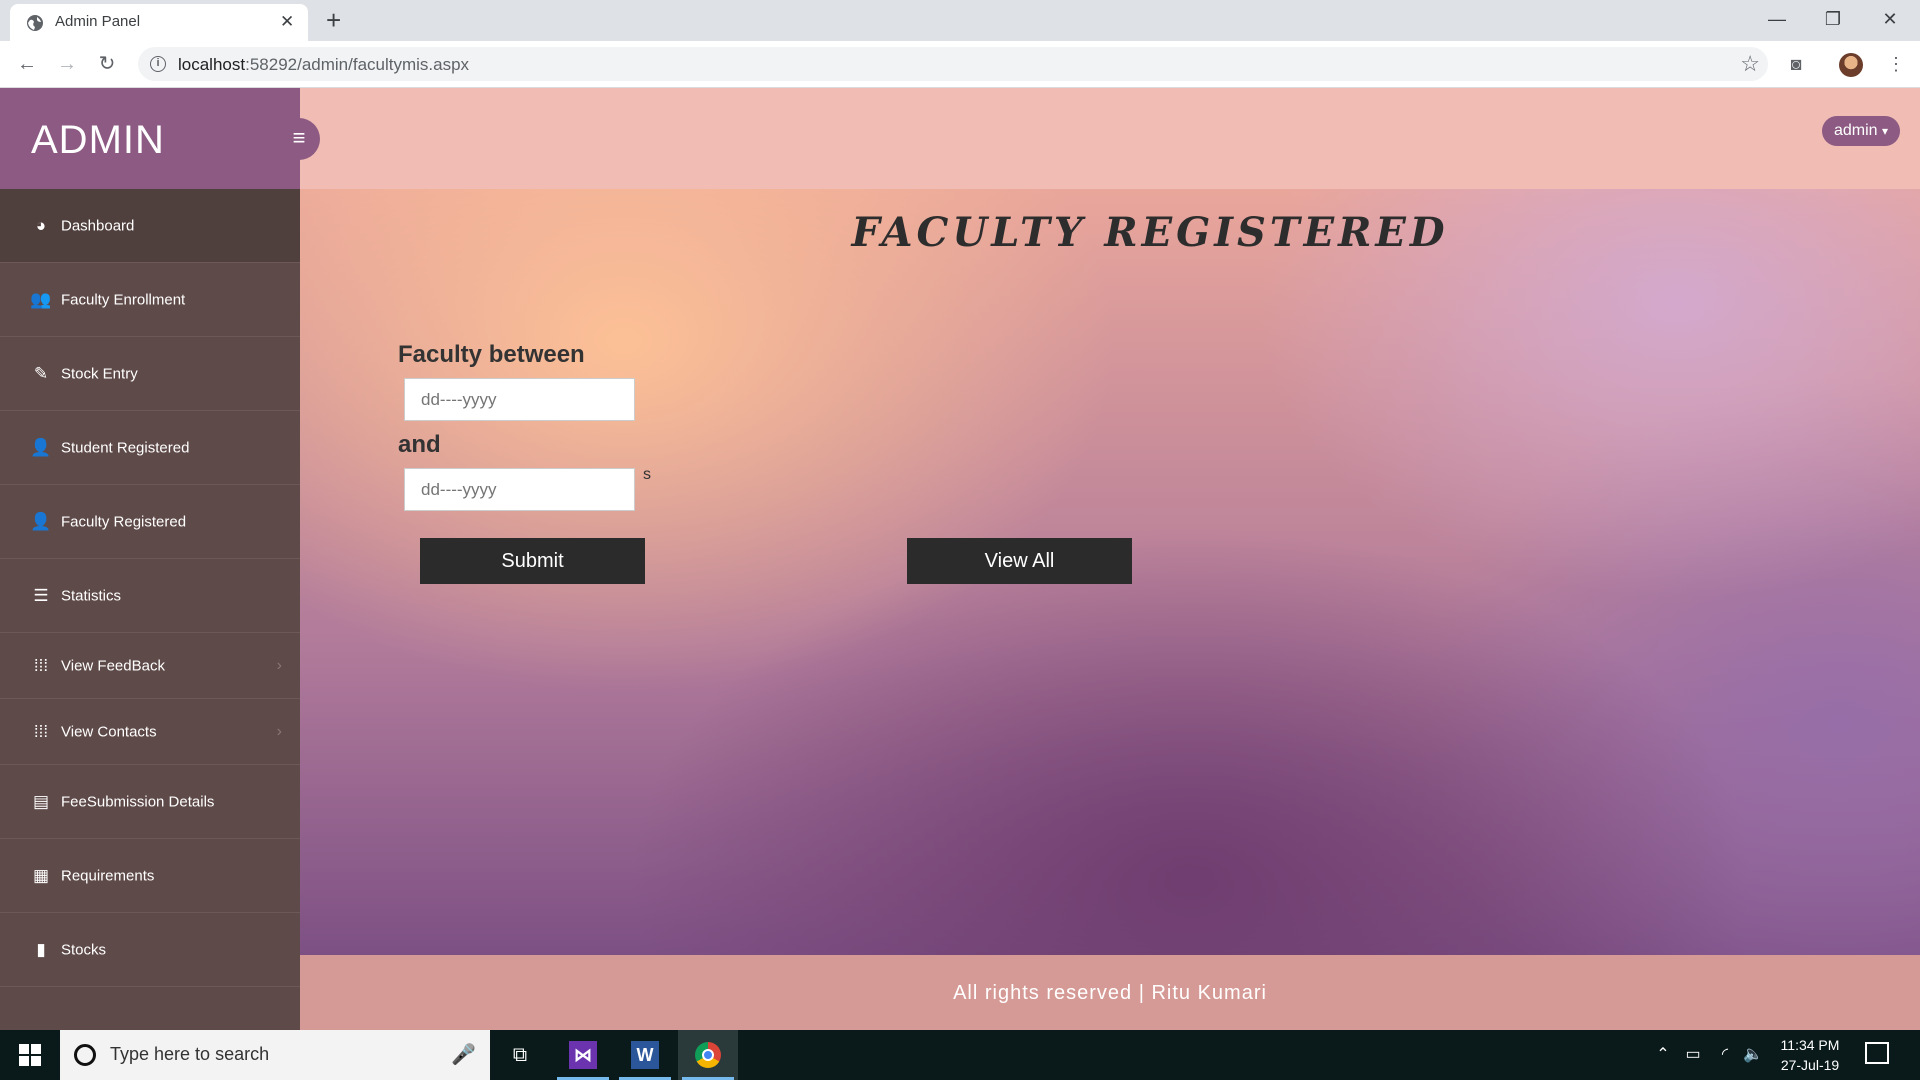 The height and width of the screenshot is (1080, 1920). I want to click on sidebar-item-statistics: ☰ Statistics, so click(150, 596).